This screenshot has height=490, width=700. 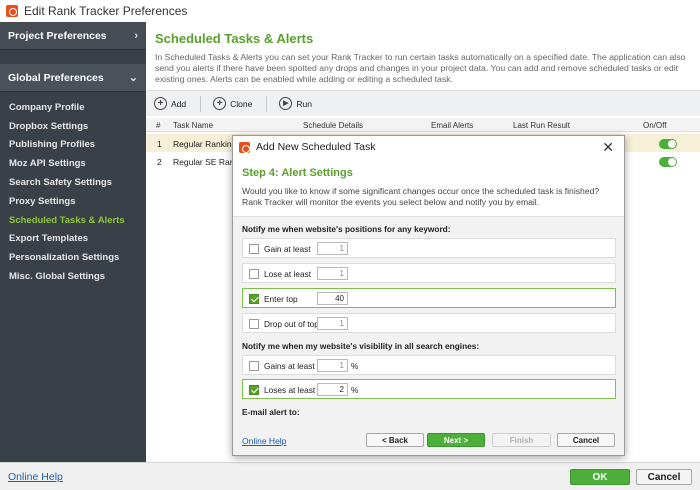 I want to click on option-label: Gain at least, so click(x=287, y=249).